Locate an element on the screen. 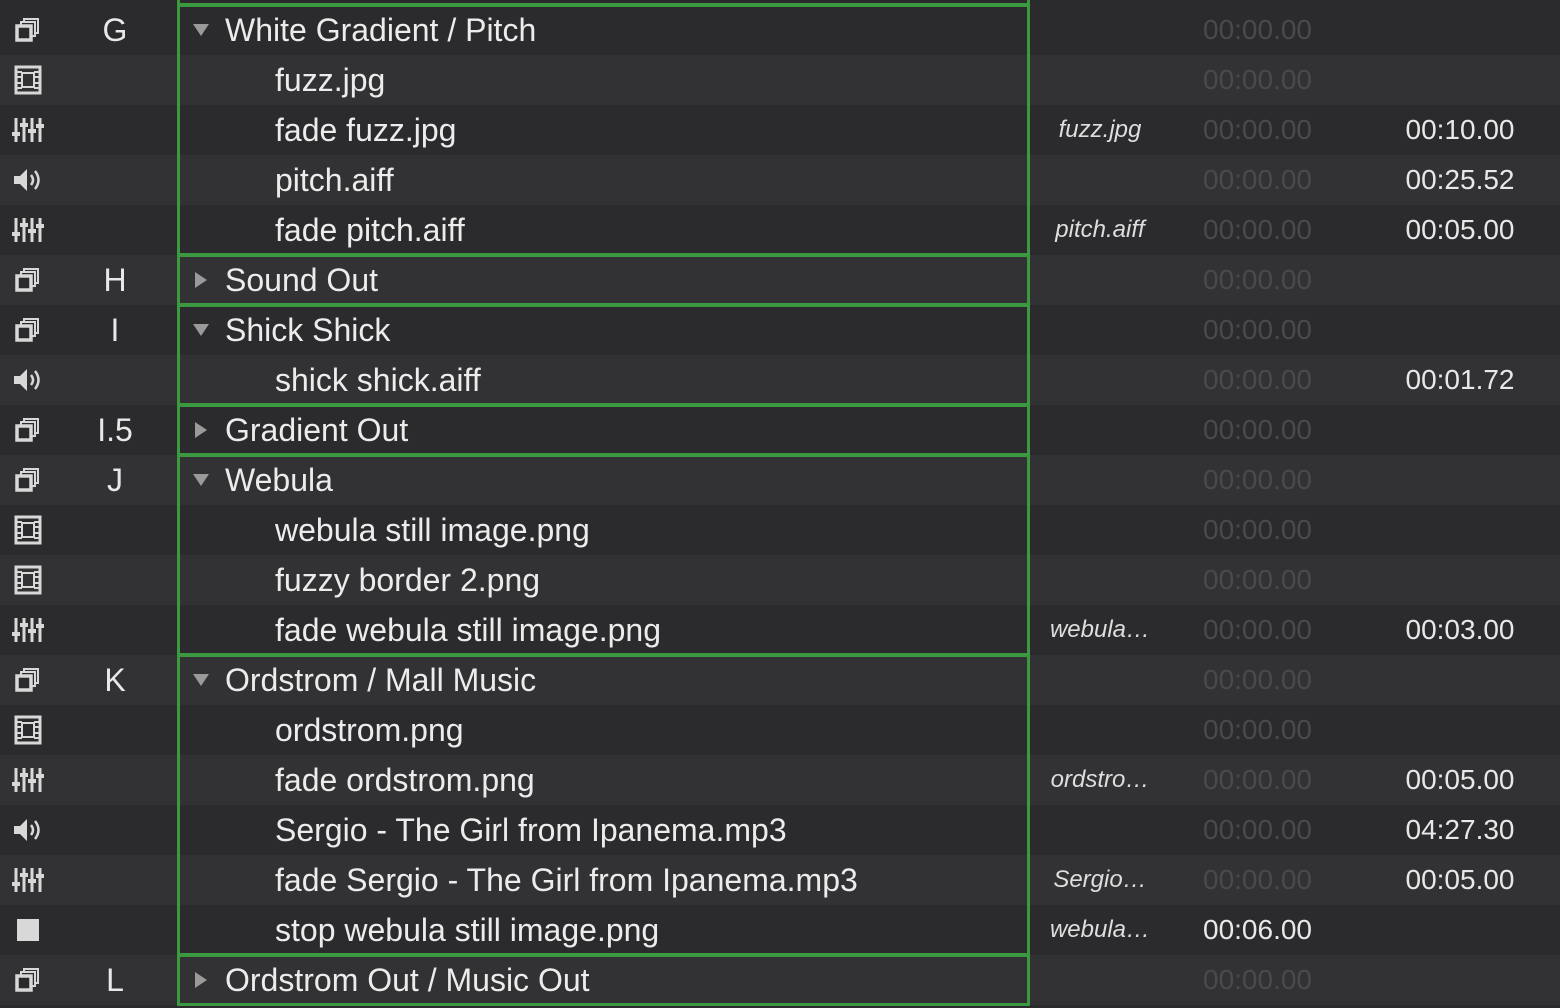 This screenshot has width=1560, height=1008. cue-duration: 04:27.30 is located at coordinates (1460, 829).